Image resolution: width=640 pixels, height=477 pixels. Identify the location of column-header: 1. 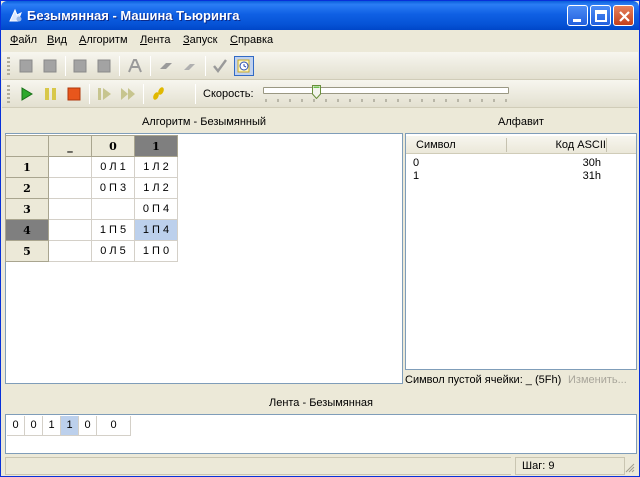
(156, 146).